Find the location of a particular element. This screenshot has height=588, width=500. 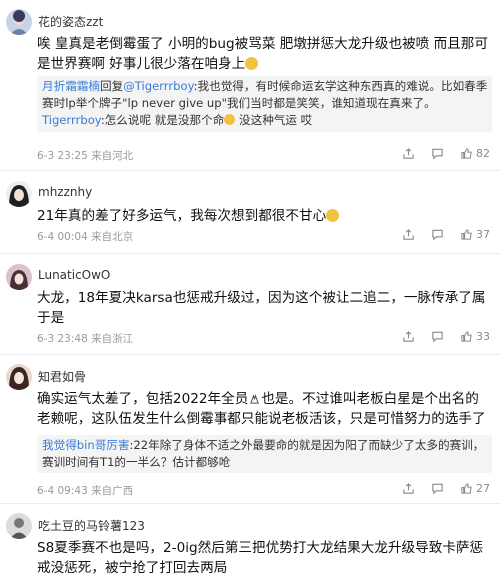

username: 知君如骨 is located at coordinates (62, 376).